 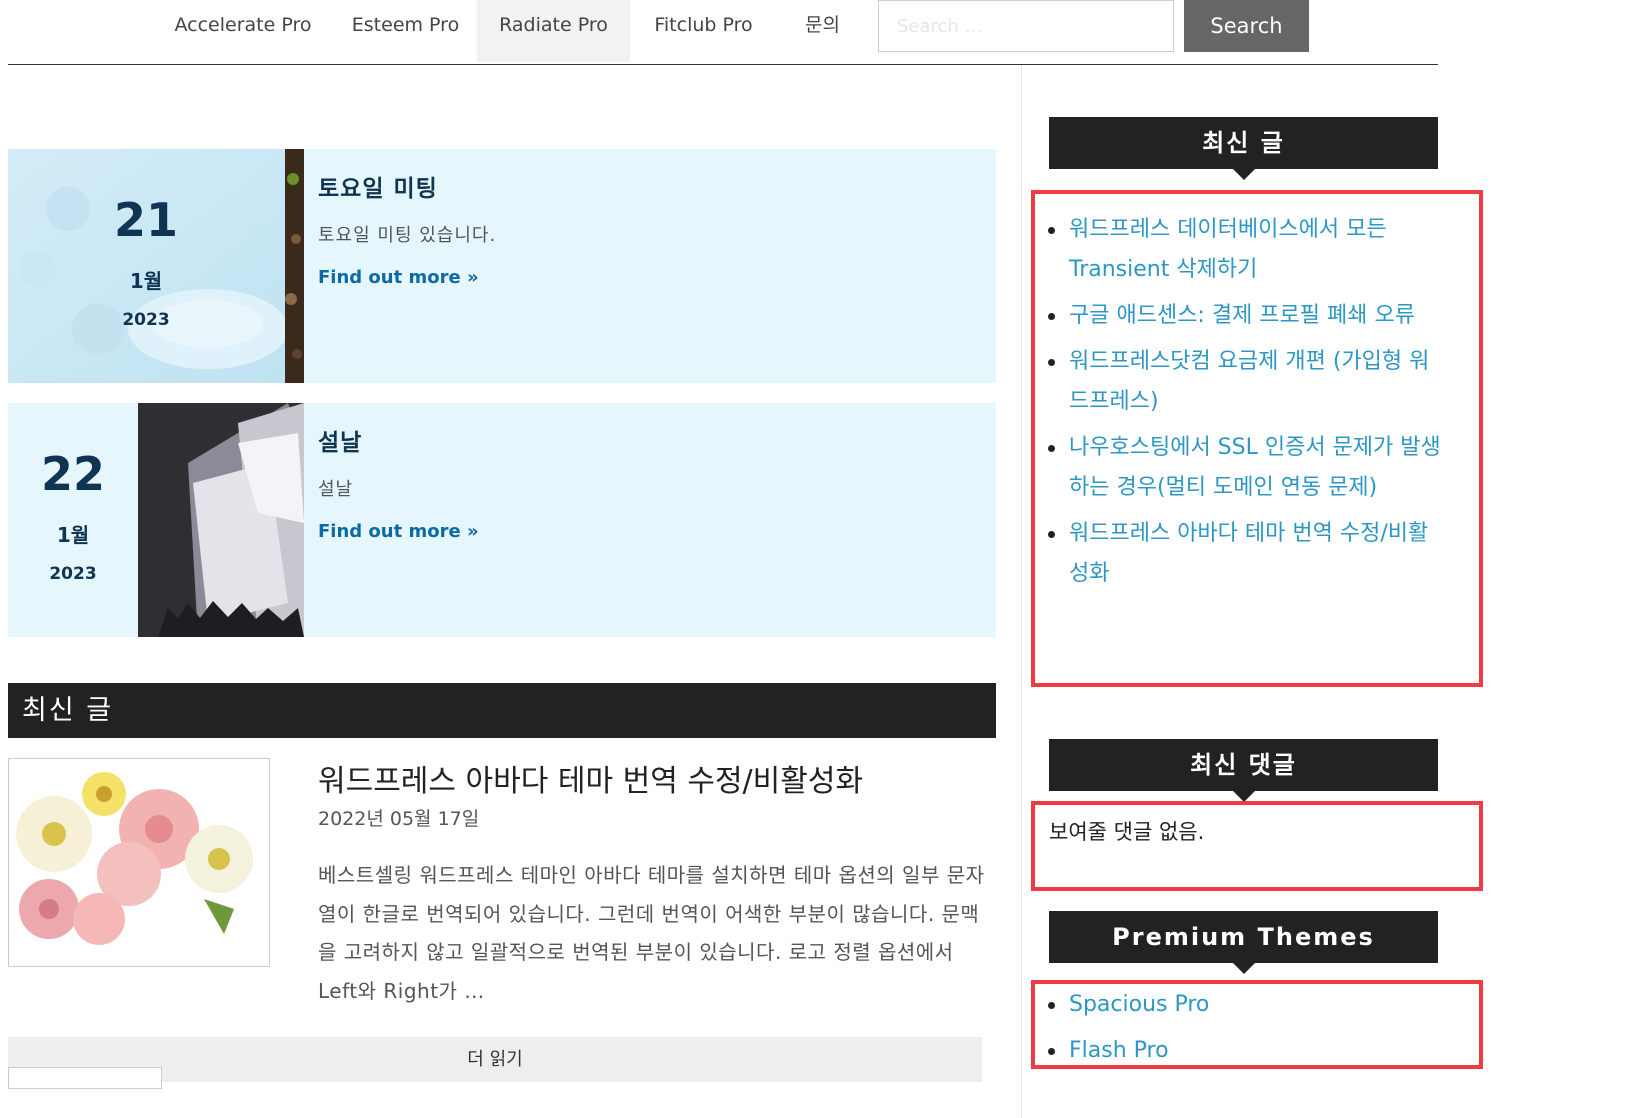 I want to click on premium-theme-link: Spacious Pro, so click(x=1243, y=1005).